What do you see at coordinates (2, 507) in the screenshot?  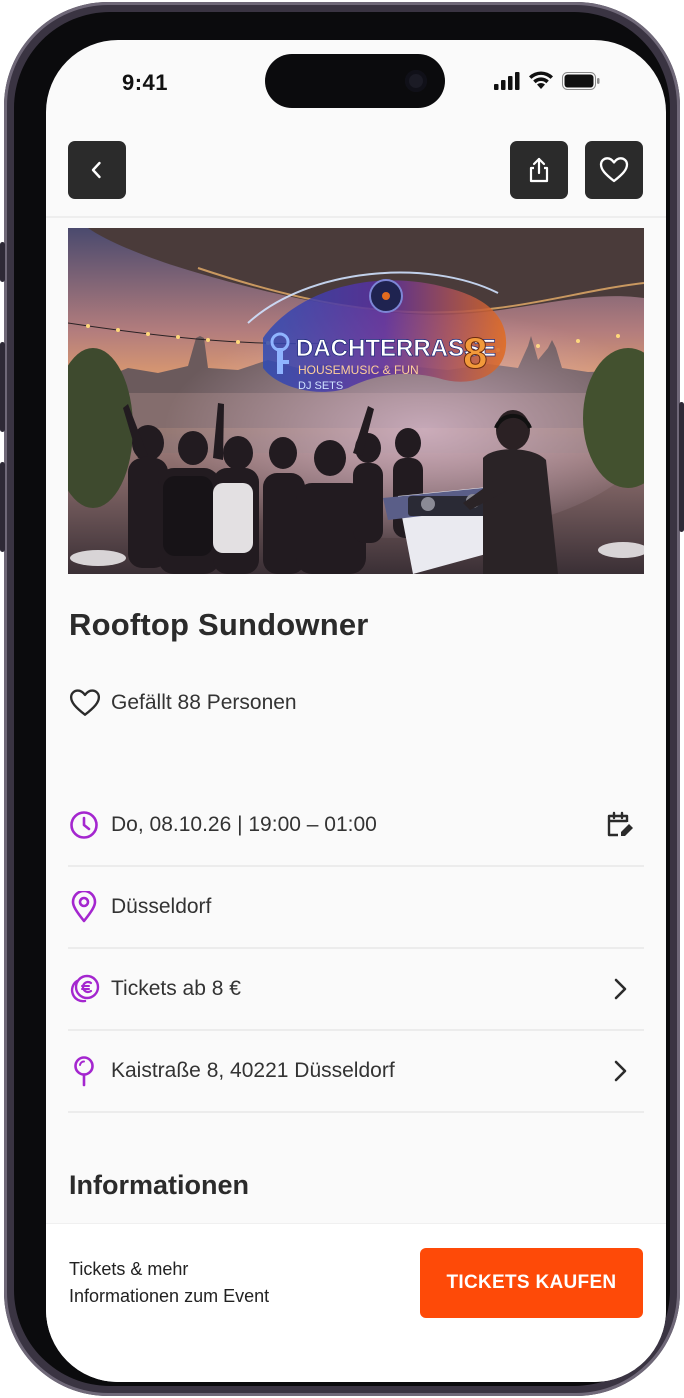 I see `volume-down-button` at bounding box center [2, 507].